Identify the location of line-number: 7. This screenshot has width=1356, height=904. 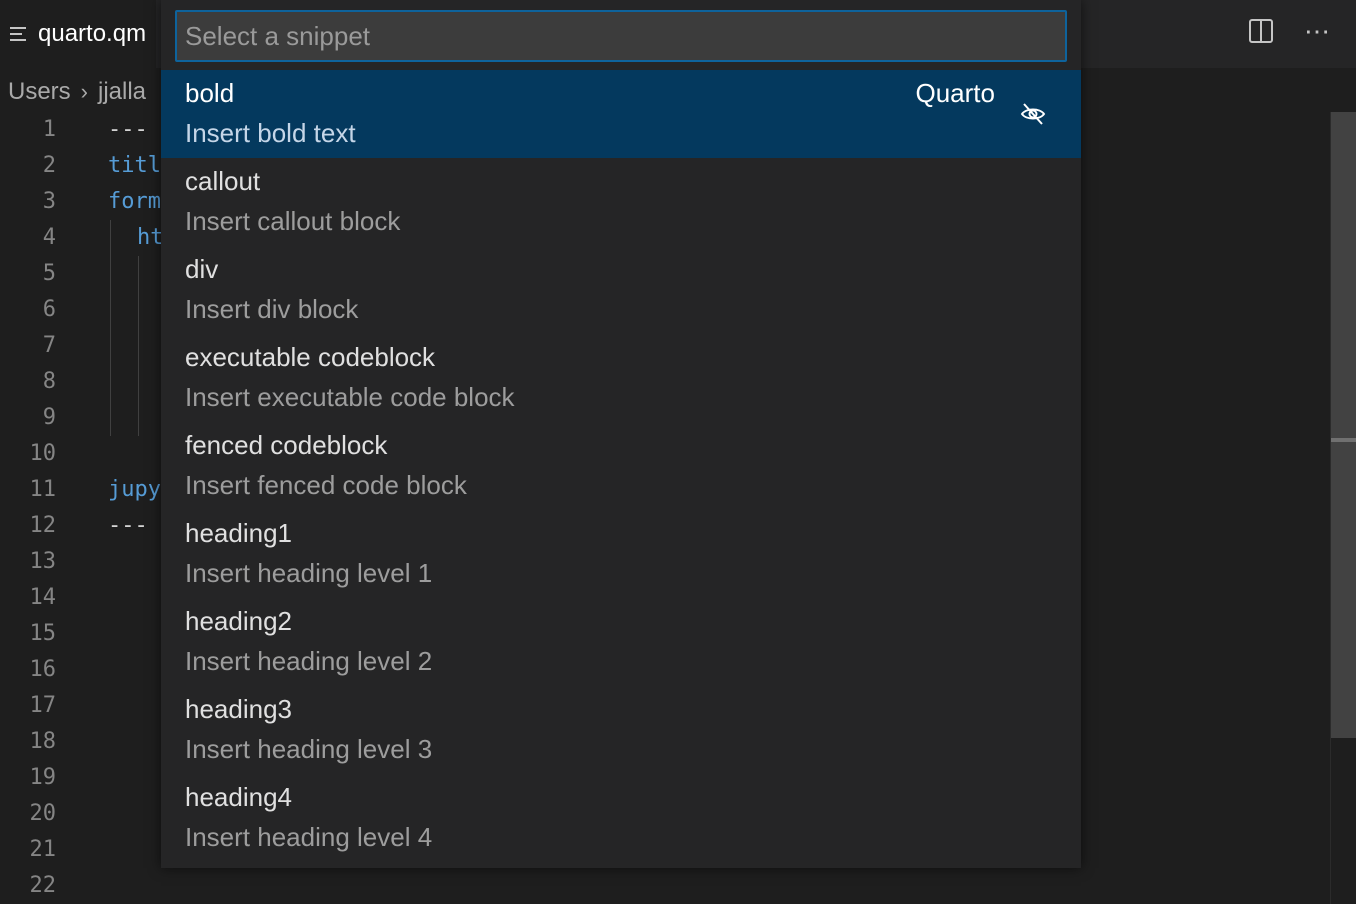
(49, 345).